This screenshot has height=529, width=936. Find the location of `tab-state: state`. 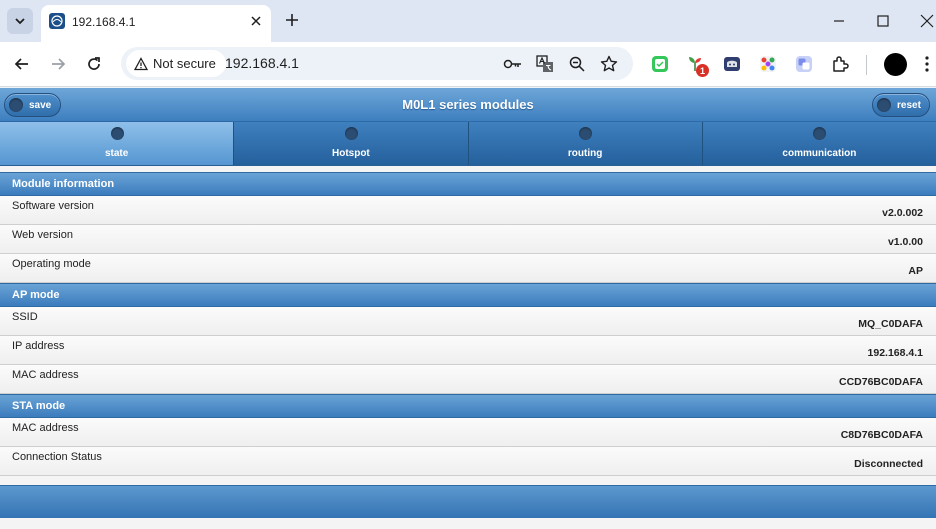

tab-state: state is located at coordinates (117, 143).